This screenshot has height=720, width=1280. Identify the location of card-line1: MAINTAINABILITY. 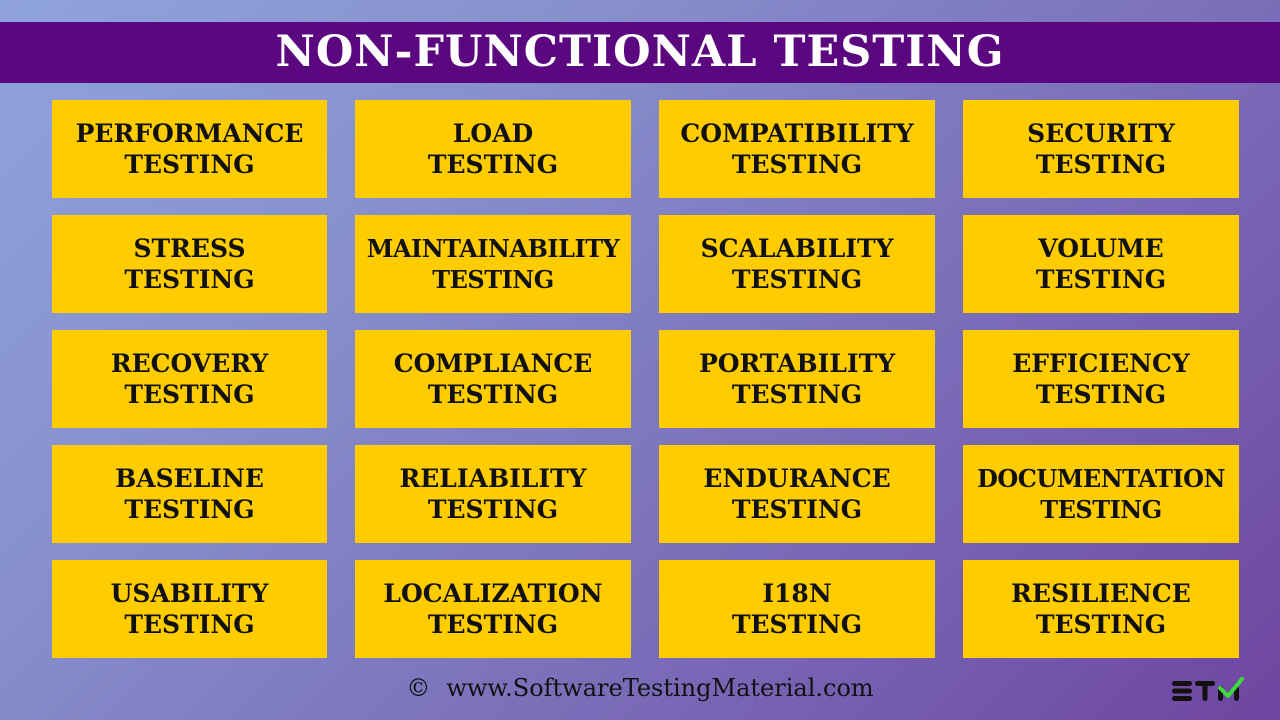
(493, 248).